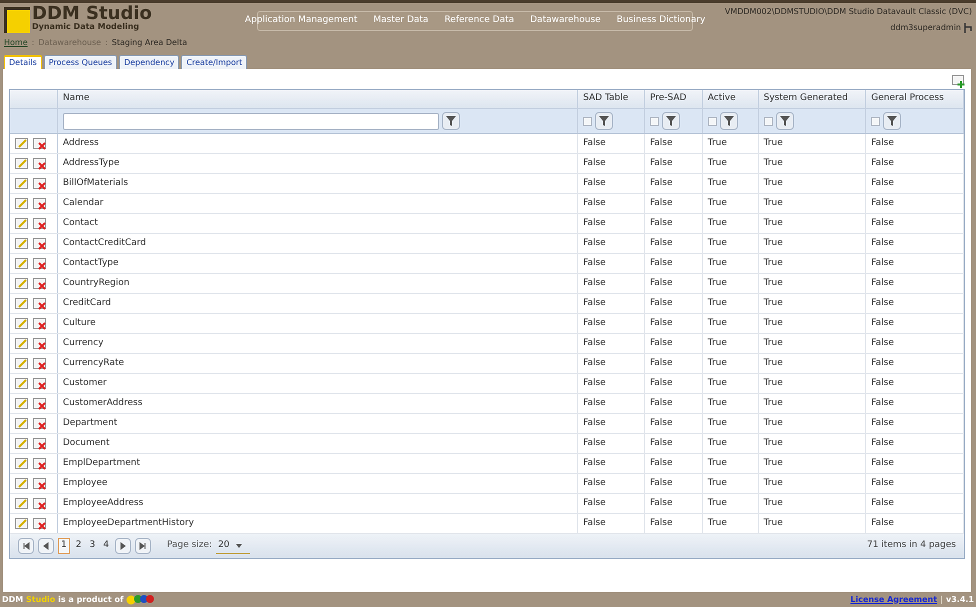  I want to click on column-header: Name, so click(76, 99).